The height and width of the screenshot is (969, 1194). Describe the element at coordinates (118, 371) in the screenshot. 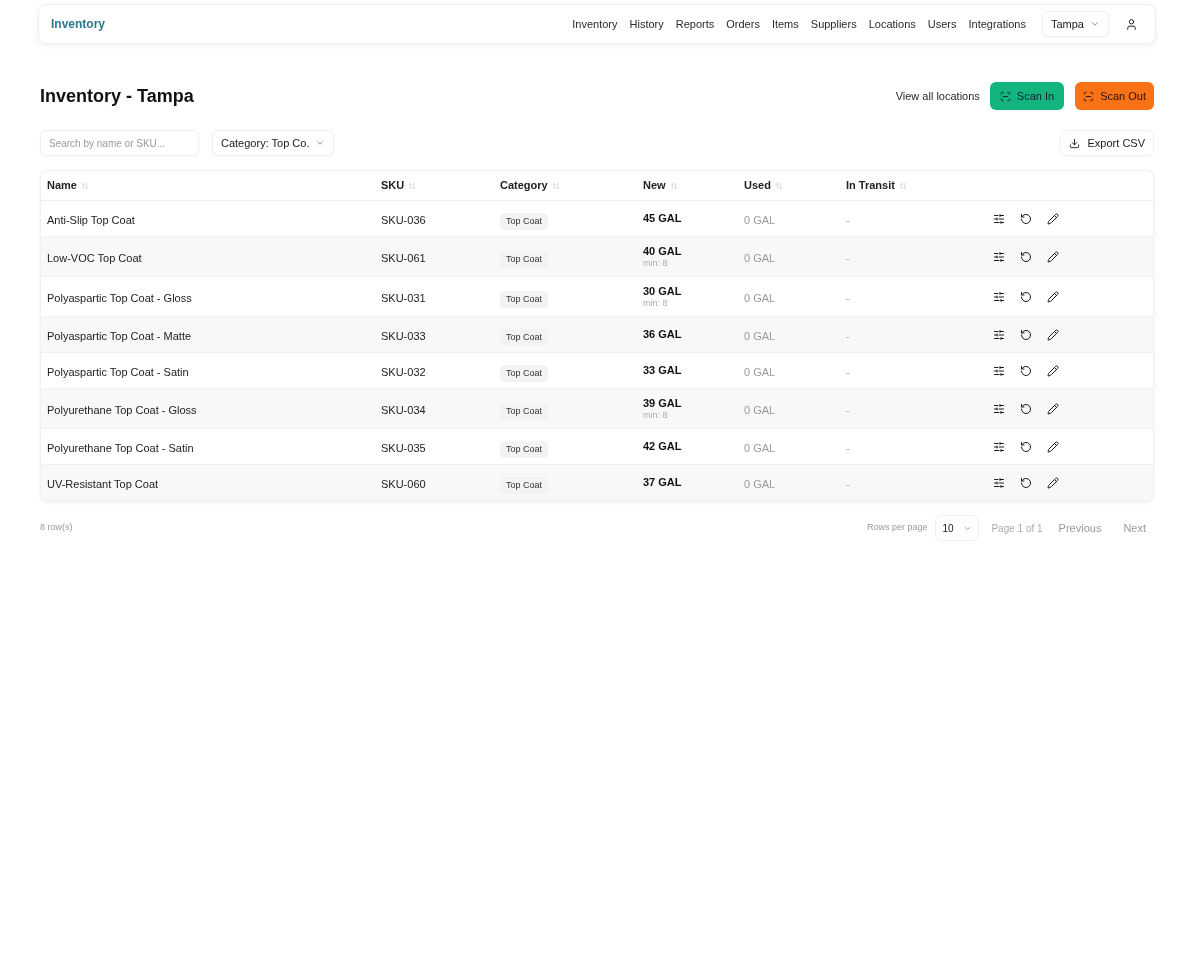

I see `item-name-cell: Polyaspartic Top Coat - Satin` at that location.